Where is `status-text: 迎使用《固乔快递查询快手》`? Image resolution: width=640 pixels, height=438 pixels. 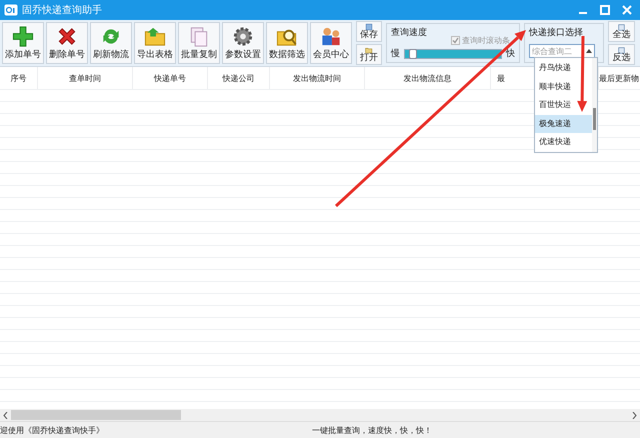
status-text: 迎使用《固乔快递查询快手》 is located at coordinates (52, 430).